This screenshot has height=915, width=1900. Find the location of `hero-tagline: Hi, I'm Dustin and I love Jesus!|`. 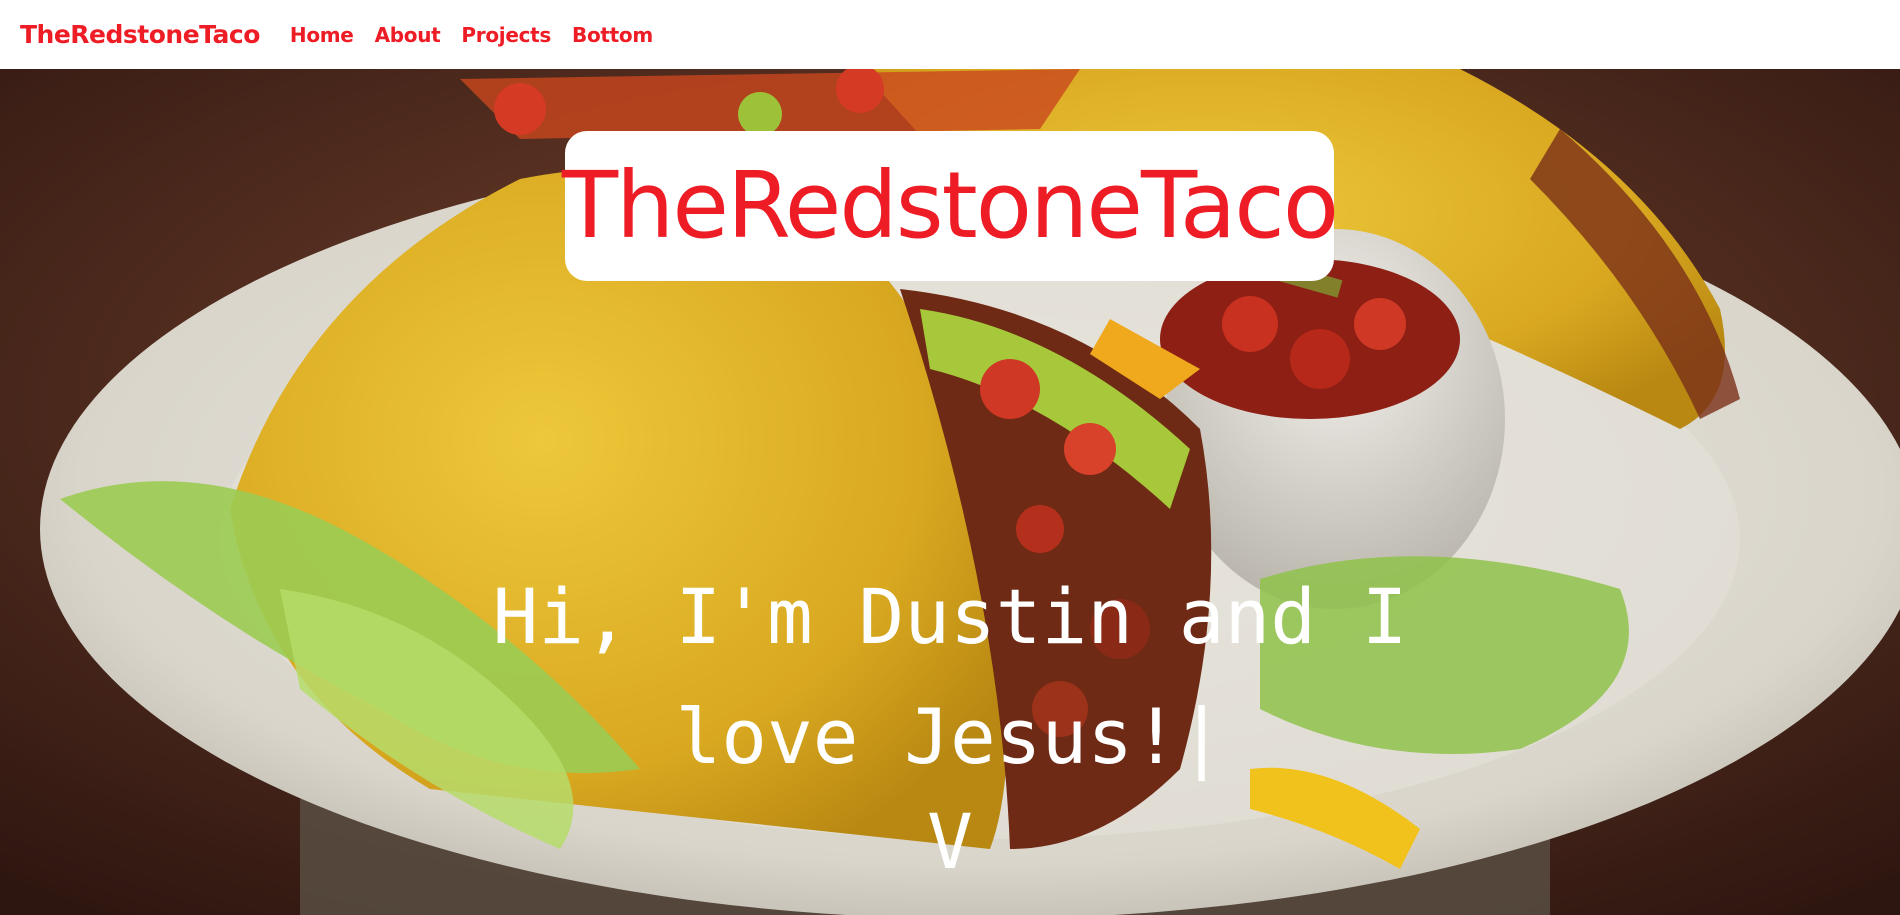

hero-tagline: Hi, I'm Dustin and I love Jesus!| is located at coordinates (950, 677).